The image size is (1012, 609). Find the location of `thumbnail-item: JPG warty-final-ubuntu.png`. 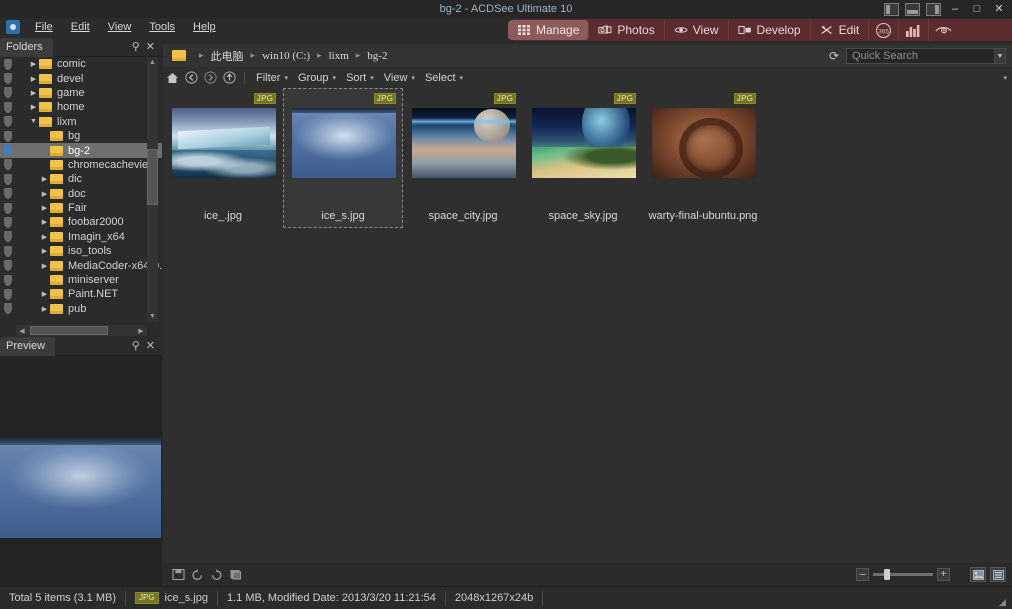

thumbnail-item: JPG warty-final-ubuntu.png is located at coordinates (703, 158).